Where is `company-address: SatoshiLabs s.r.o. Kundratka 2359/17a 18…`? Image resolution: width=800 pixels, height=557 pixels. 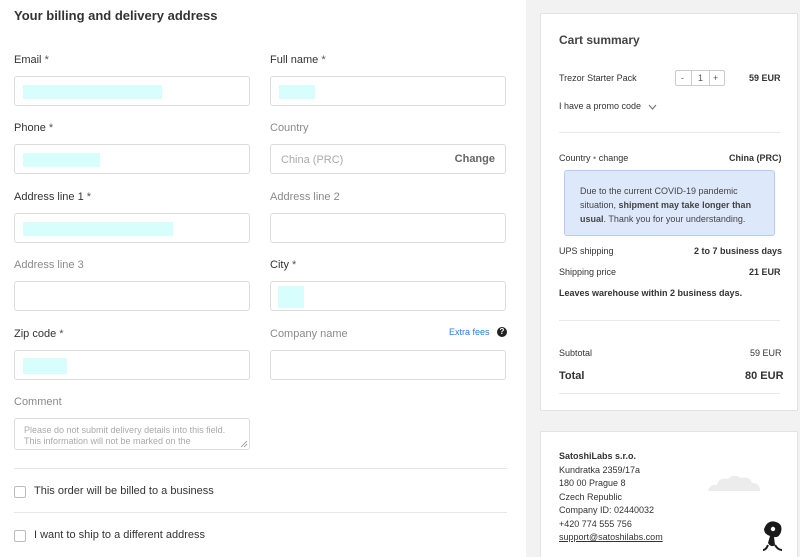
company-address: SatoshiLabs s.r.o. Kundratka 2359/17a 18… is located at coordinates (611, 497).